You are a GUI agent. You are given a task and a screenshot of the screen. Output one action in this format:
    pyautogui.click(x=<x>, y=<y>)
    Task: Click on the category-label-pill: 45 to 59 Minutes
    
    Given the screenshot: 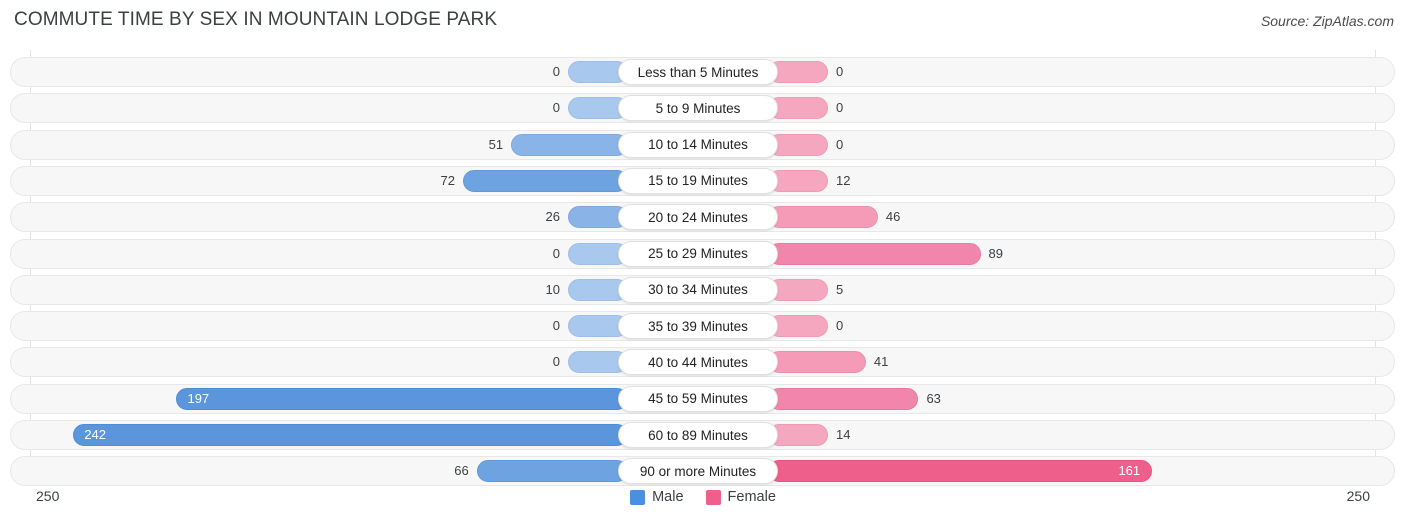 What is the action you would take?
    pyautogui.click(x=698, y=398)
    